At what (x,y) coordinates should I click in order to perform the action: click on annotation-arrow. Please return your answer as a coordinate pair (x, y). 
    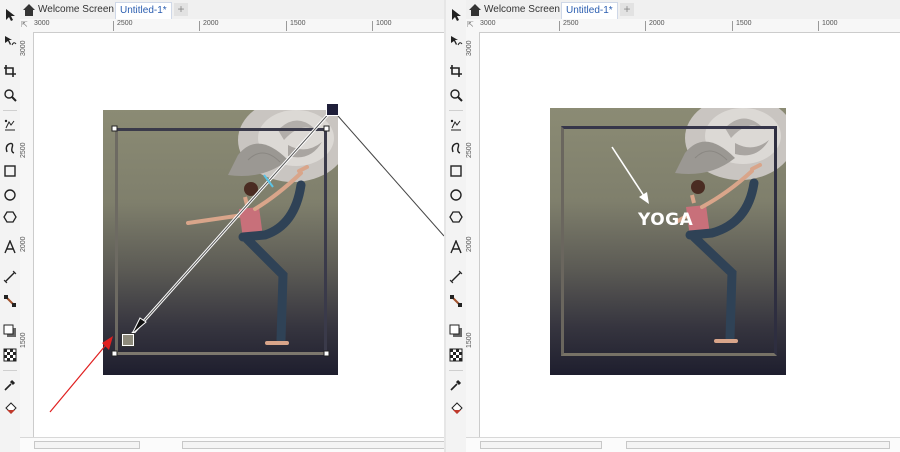
    Looking at the image, I should click on (80, 376).